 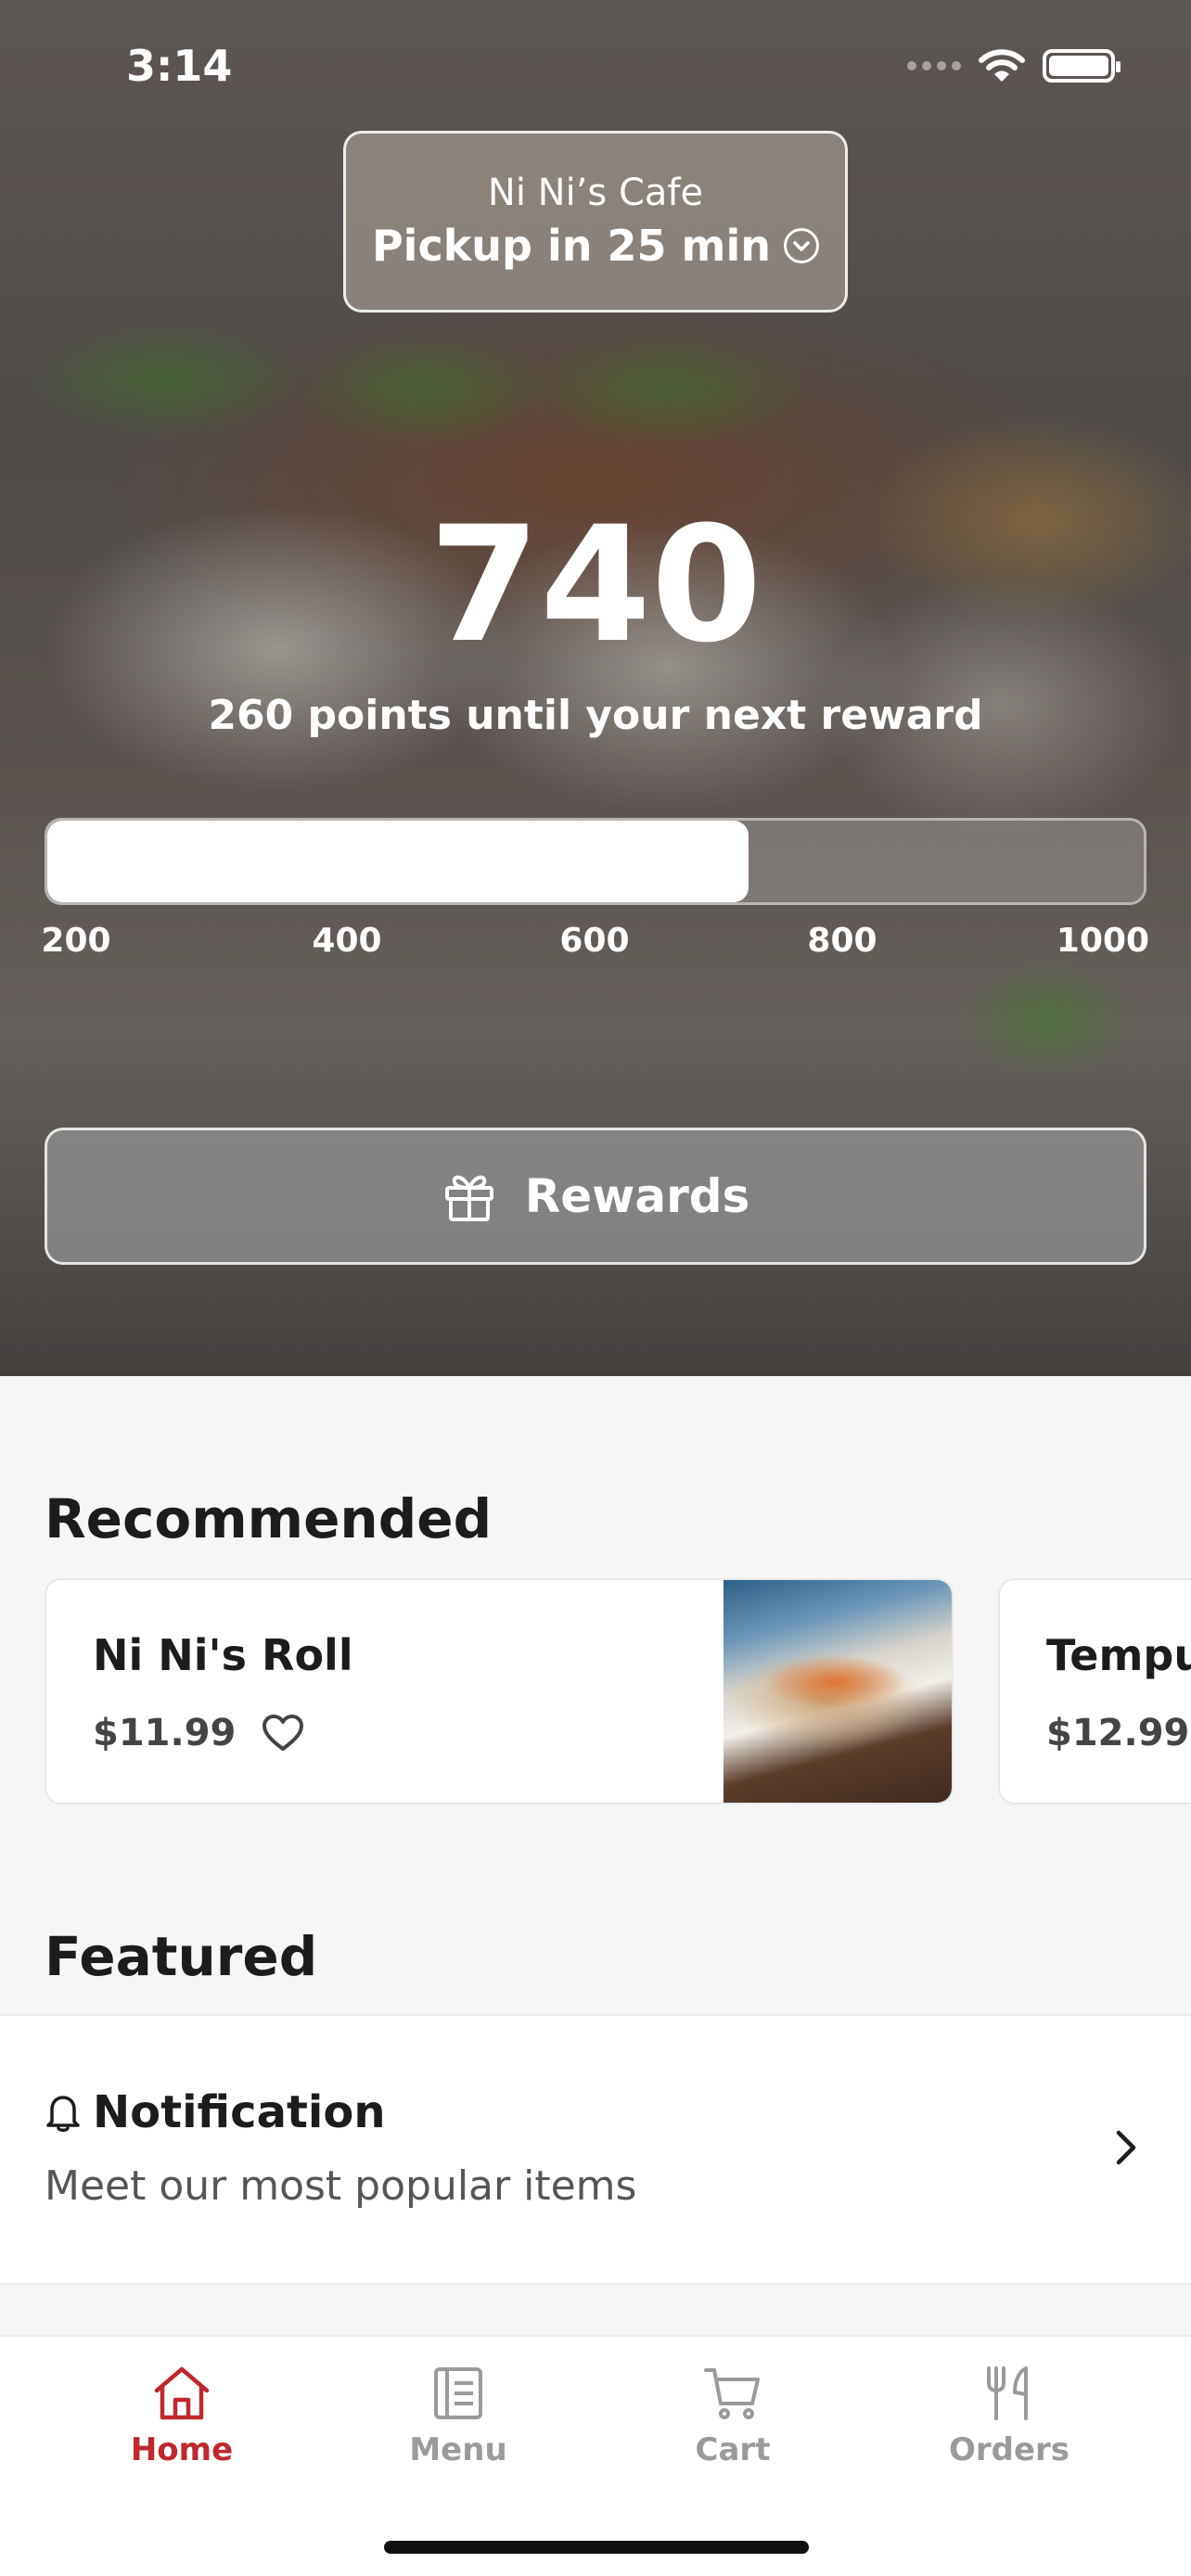 What do you see at coordinates (733, 2449) in the screenshot?
I see `tab-cart-label: Cart` at bounding box center [733, 2449].